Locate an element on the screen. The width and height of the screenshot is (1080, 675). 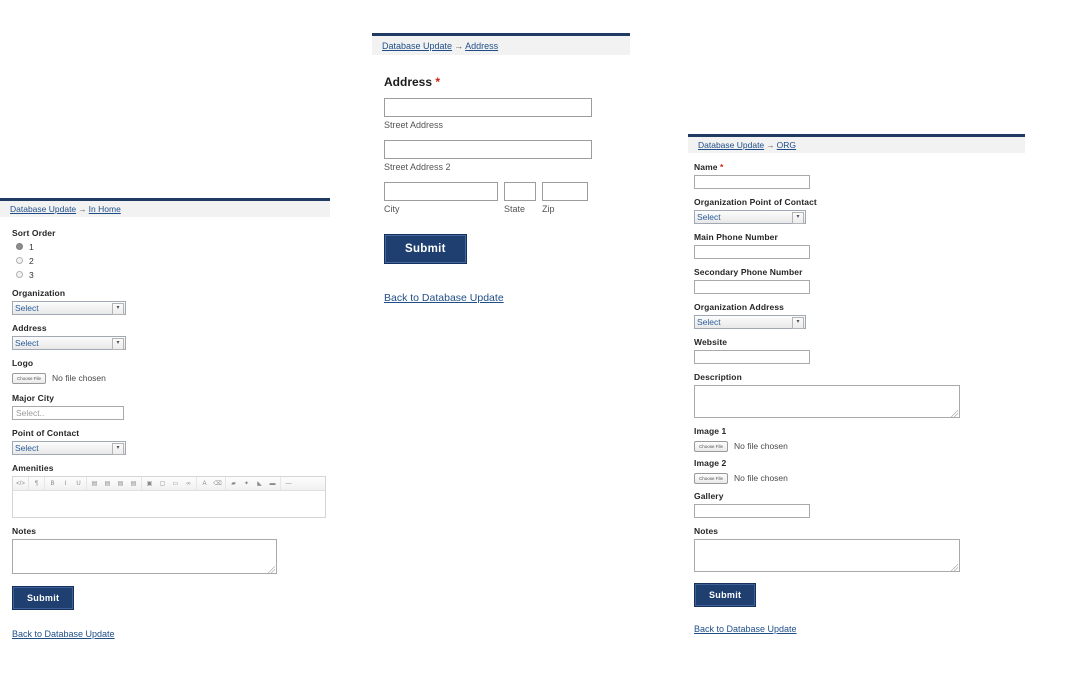
org-submit-row: Submit is located at coordinates (859, 595).